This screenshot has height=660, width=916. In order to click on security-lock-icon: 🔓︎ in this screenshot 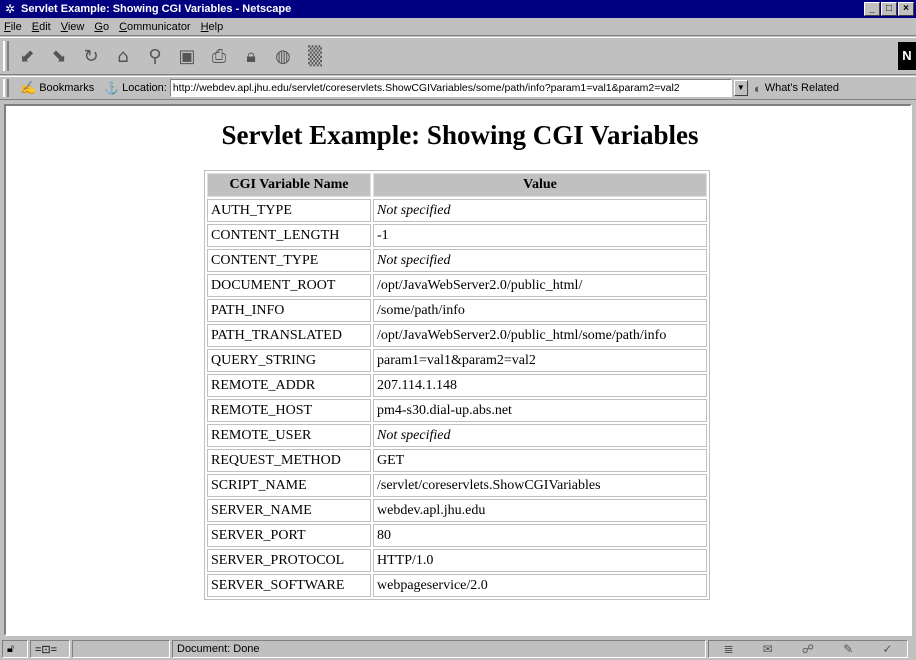, I will do `click(15, 649)`.